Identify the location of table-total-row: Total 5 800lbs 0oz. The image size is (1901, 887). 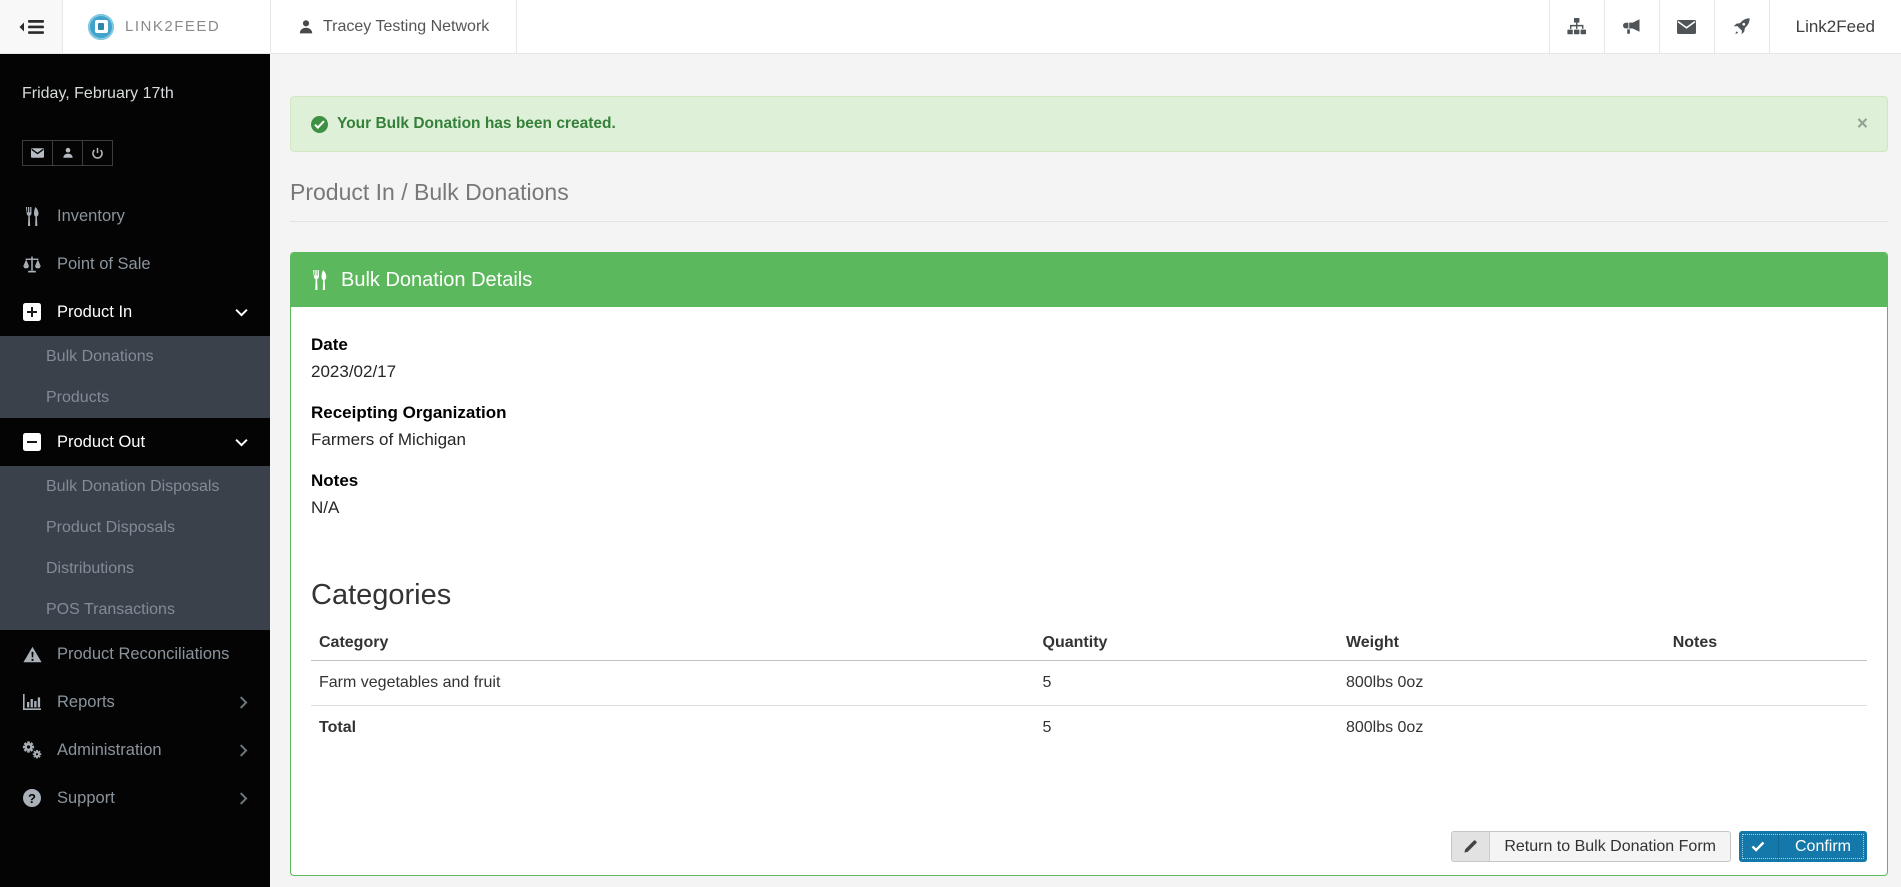
(1089, 727).